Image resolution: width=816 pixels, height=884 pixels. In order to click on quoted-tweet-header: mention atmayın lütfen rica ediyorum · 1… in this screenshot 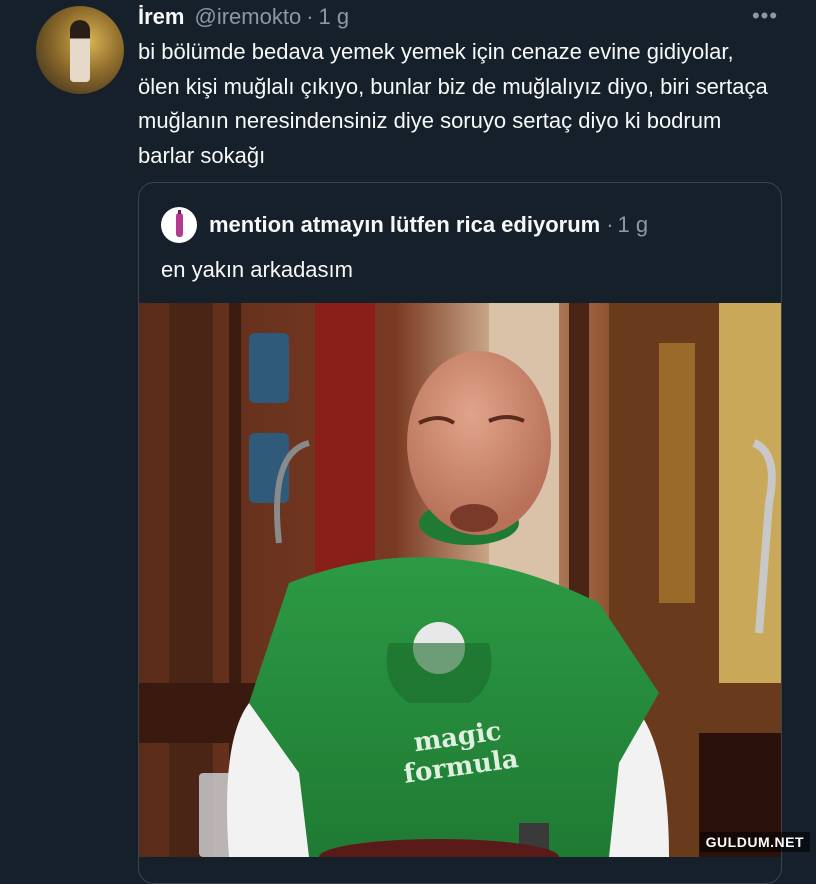, I will do `click(404, 225)`.